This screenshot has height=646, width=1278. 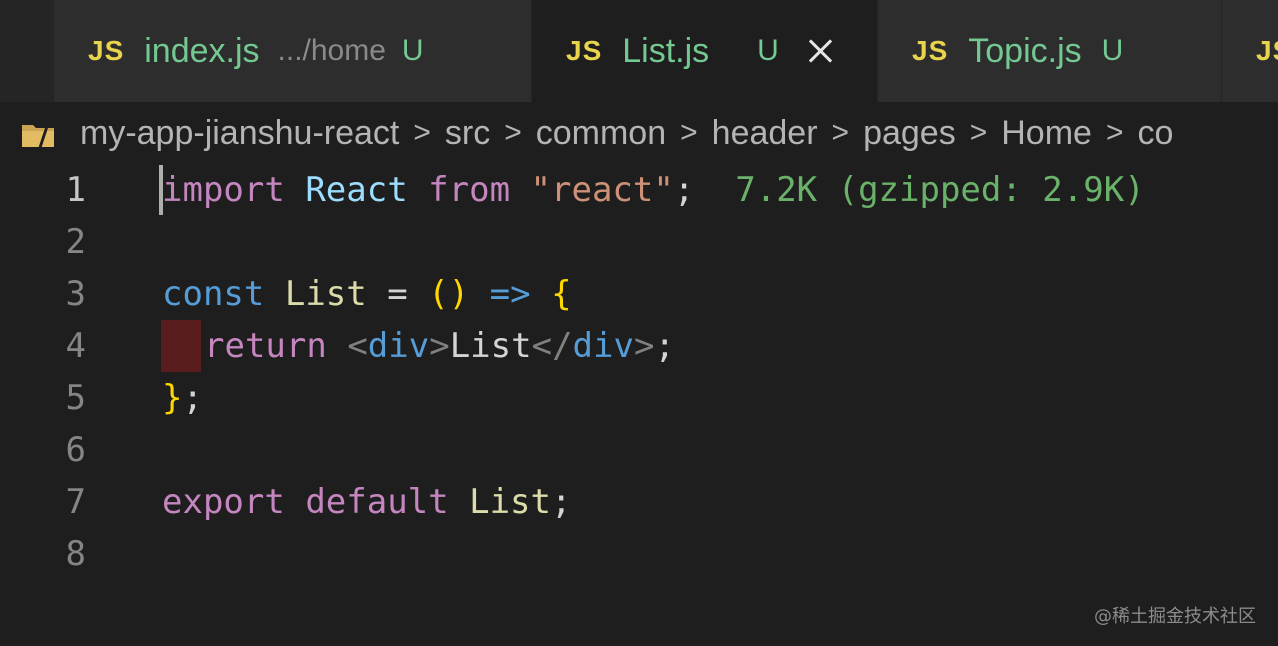 I want to click on line-number: 7, so click(x=75, y=502).